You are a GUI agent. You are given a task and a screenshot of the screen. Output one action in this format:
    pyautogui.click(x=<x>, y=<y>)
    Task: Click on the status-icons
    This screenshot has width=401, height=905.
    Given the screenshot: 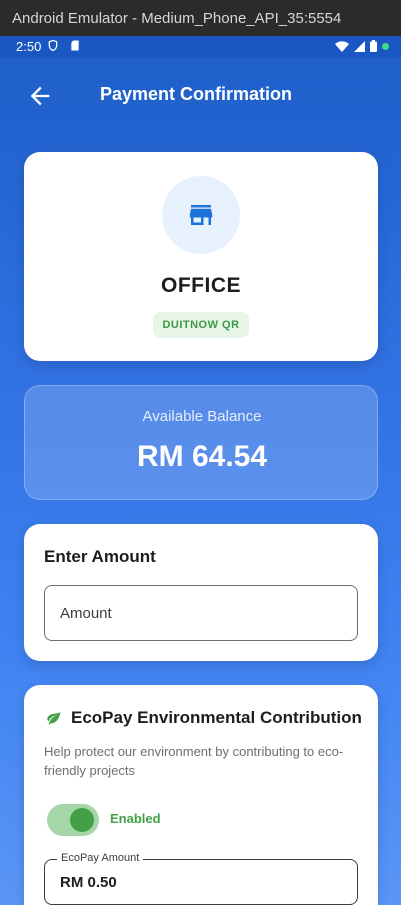 What is the action you would take?
    pyautogui.click(x=362, y=46)
    